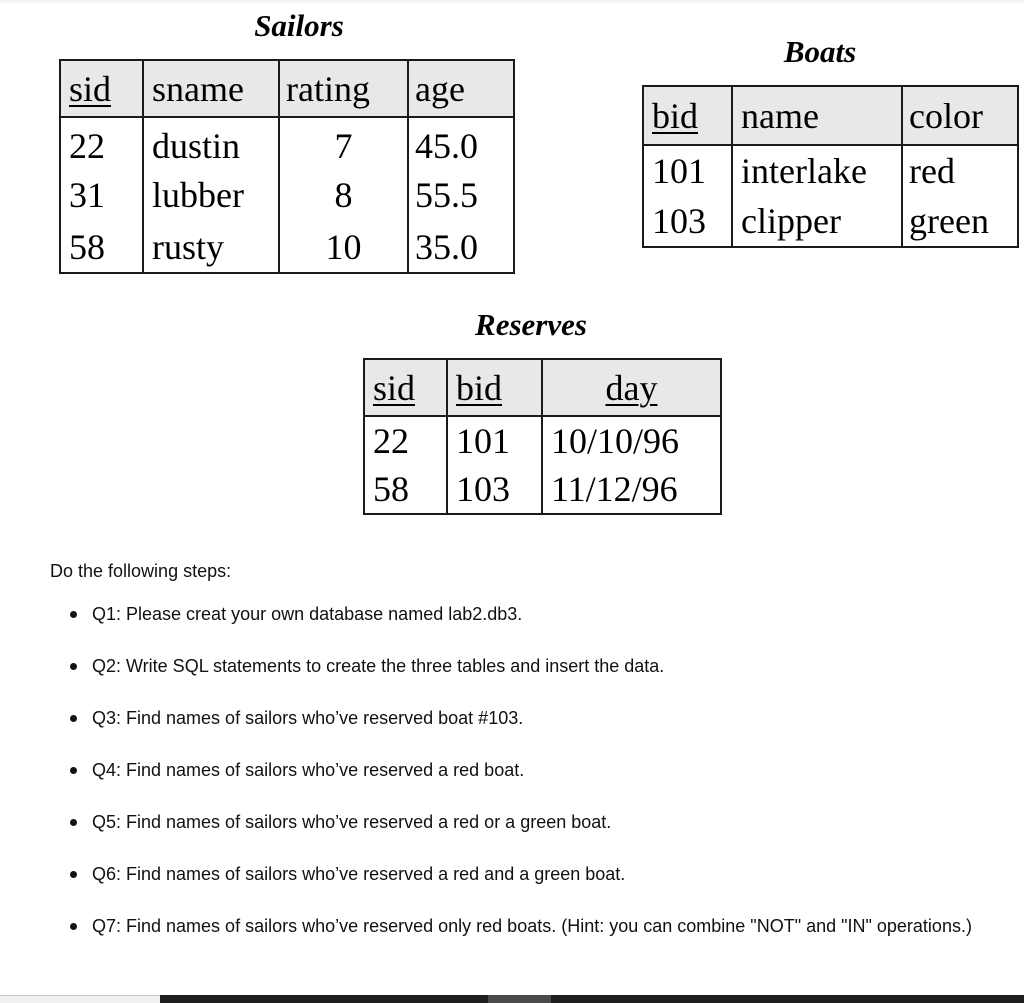  I want to click on sailors-cell-sid: 58, so click(101, 247).